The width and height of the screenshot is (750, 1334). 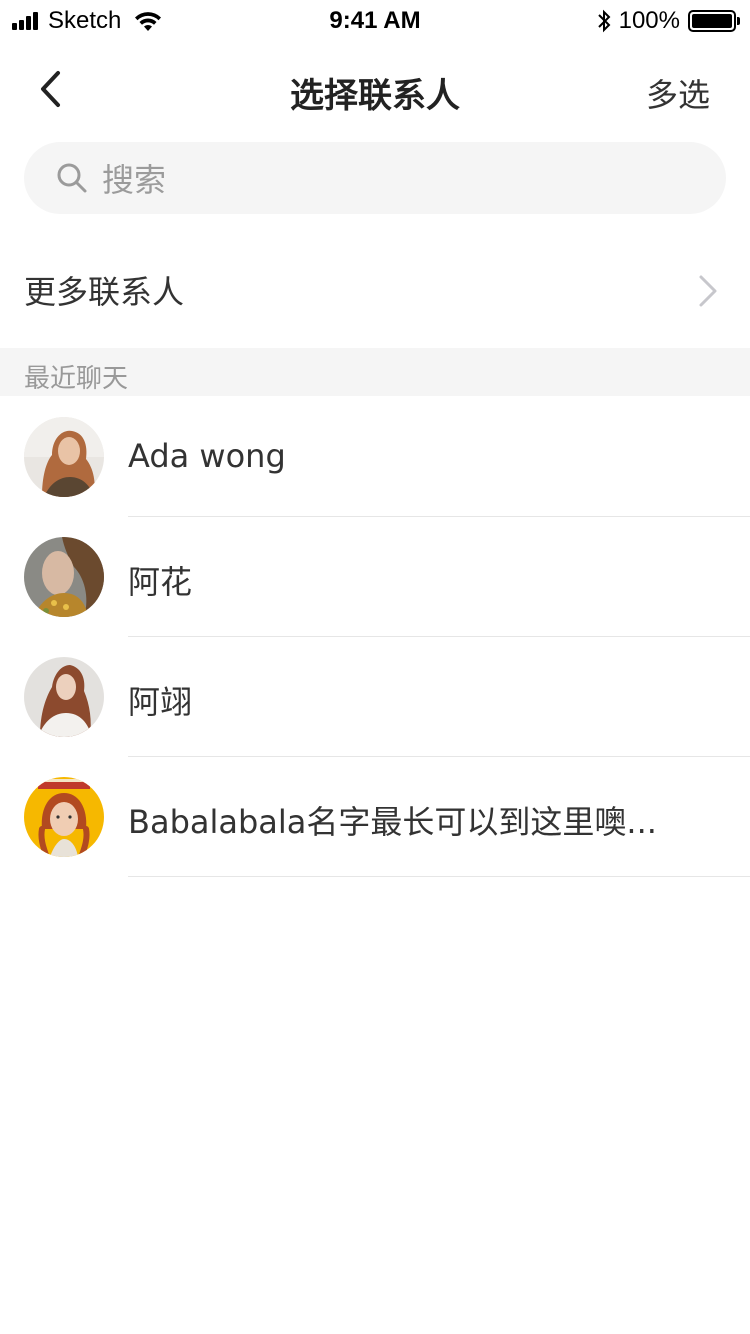 What do you see at coordinates (207, 456) in the screenshot?
I see `contact-name: Ada wong` at bounding box center [207, 456].